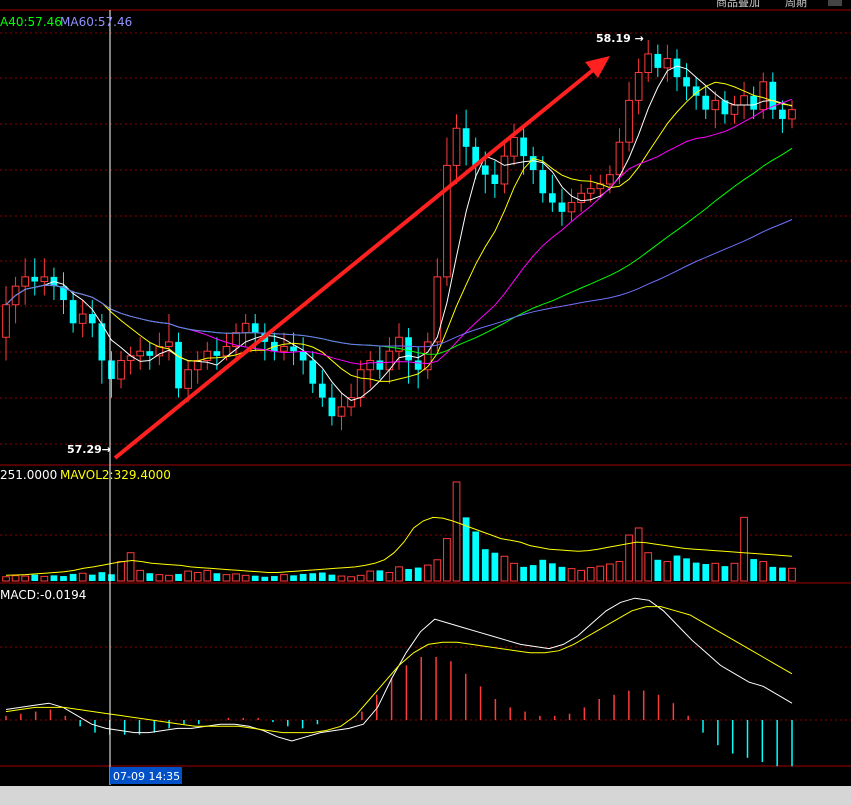  I want to click on low-label: 57.29→, so click(89, 449).